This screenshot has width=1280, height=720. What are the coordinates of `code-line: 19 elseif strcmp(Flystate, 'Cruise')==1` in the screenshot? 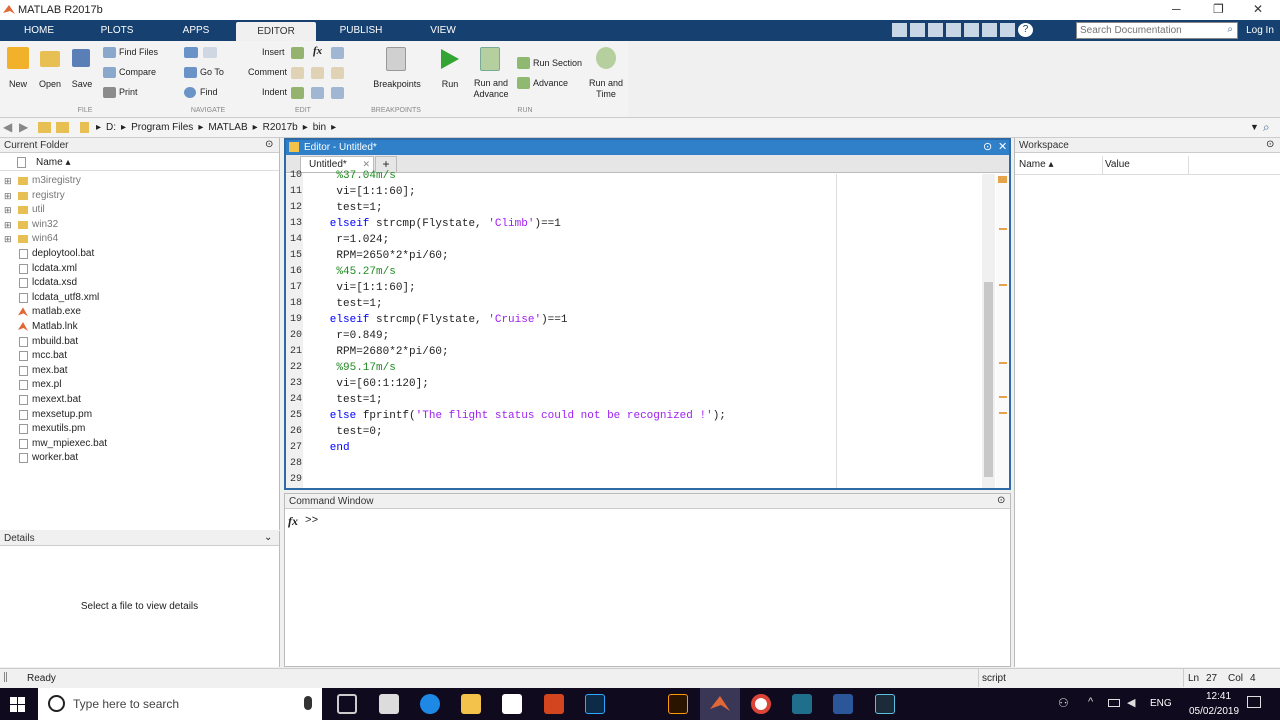 It's located at (636, 320).